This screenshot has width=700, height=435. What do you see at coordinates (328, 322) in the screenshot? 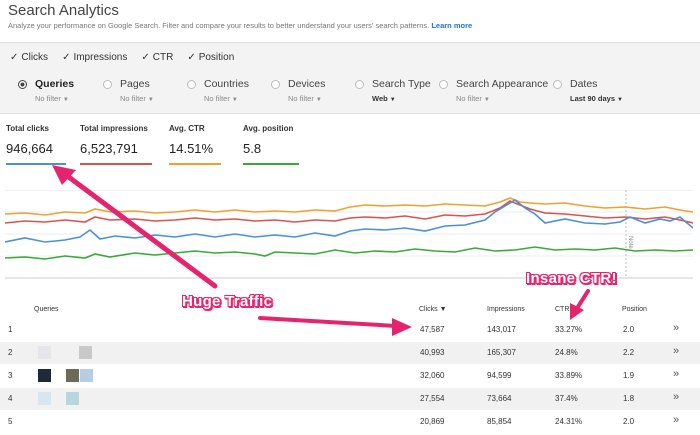
I see `arrow-to-top-row` at bounding box center [328, 322].